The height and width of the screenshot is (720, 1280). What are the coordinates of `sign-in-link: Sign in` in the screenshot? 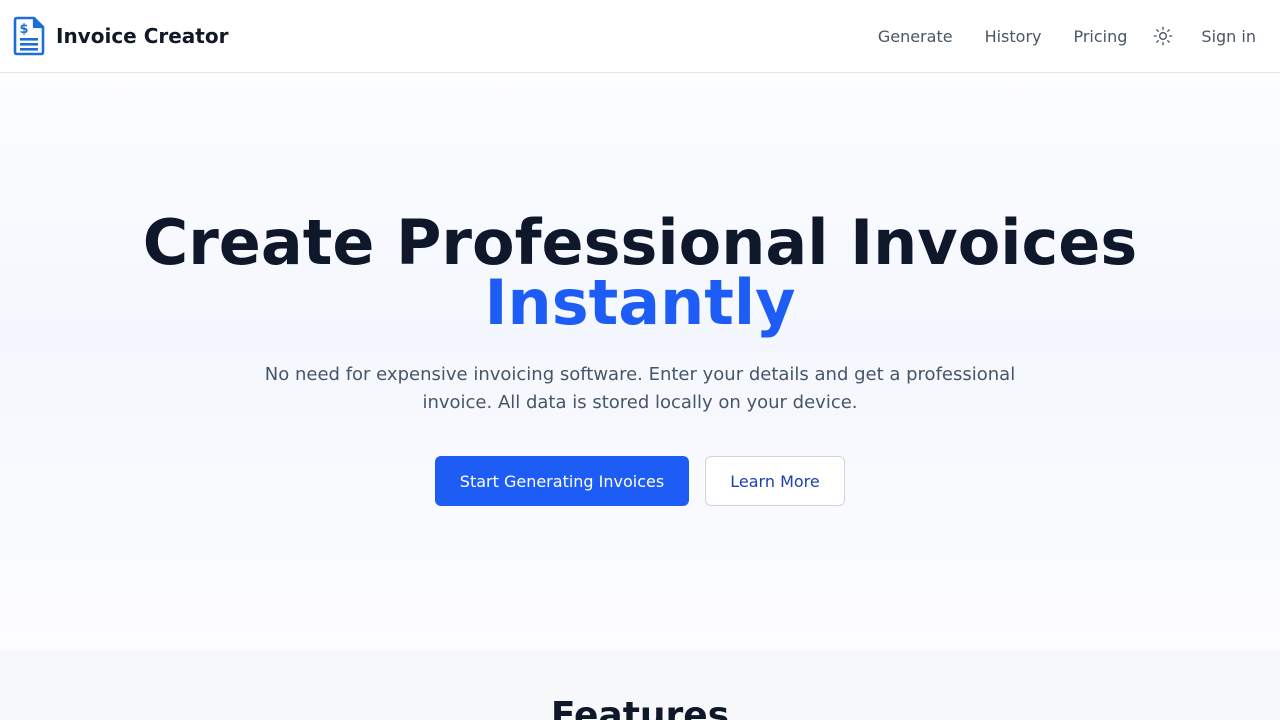 It's located at (1228, 36).